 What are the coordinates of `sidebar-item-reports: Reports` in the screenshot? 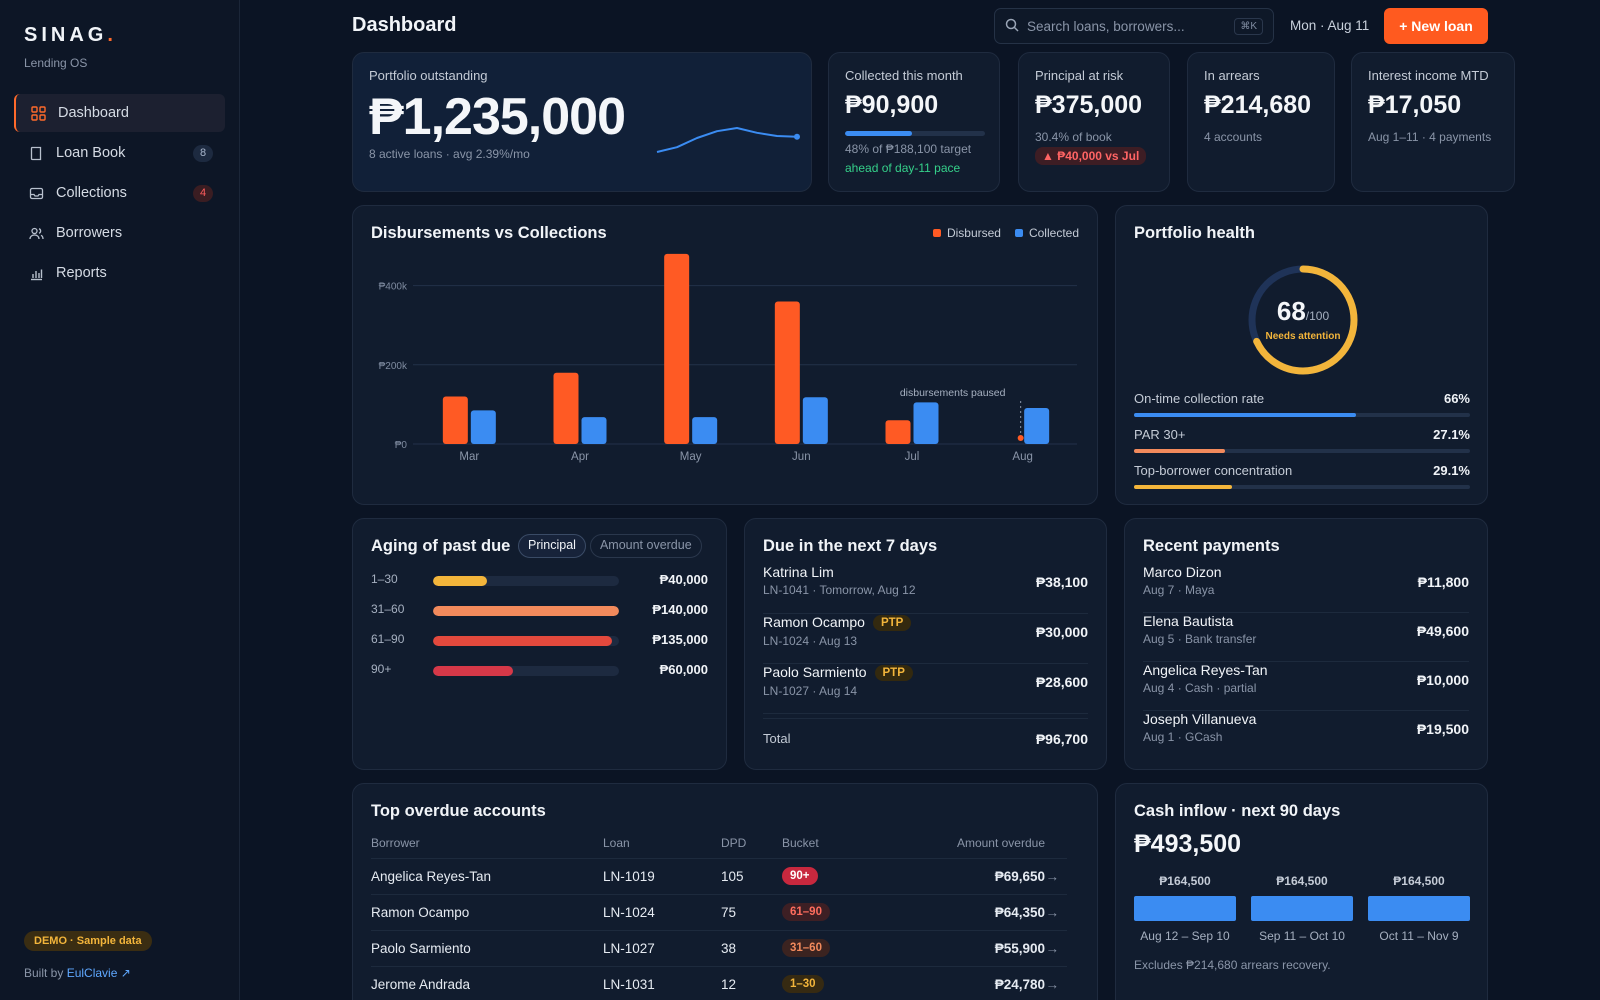 It's located at (119, 273).